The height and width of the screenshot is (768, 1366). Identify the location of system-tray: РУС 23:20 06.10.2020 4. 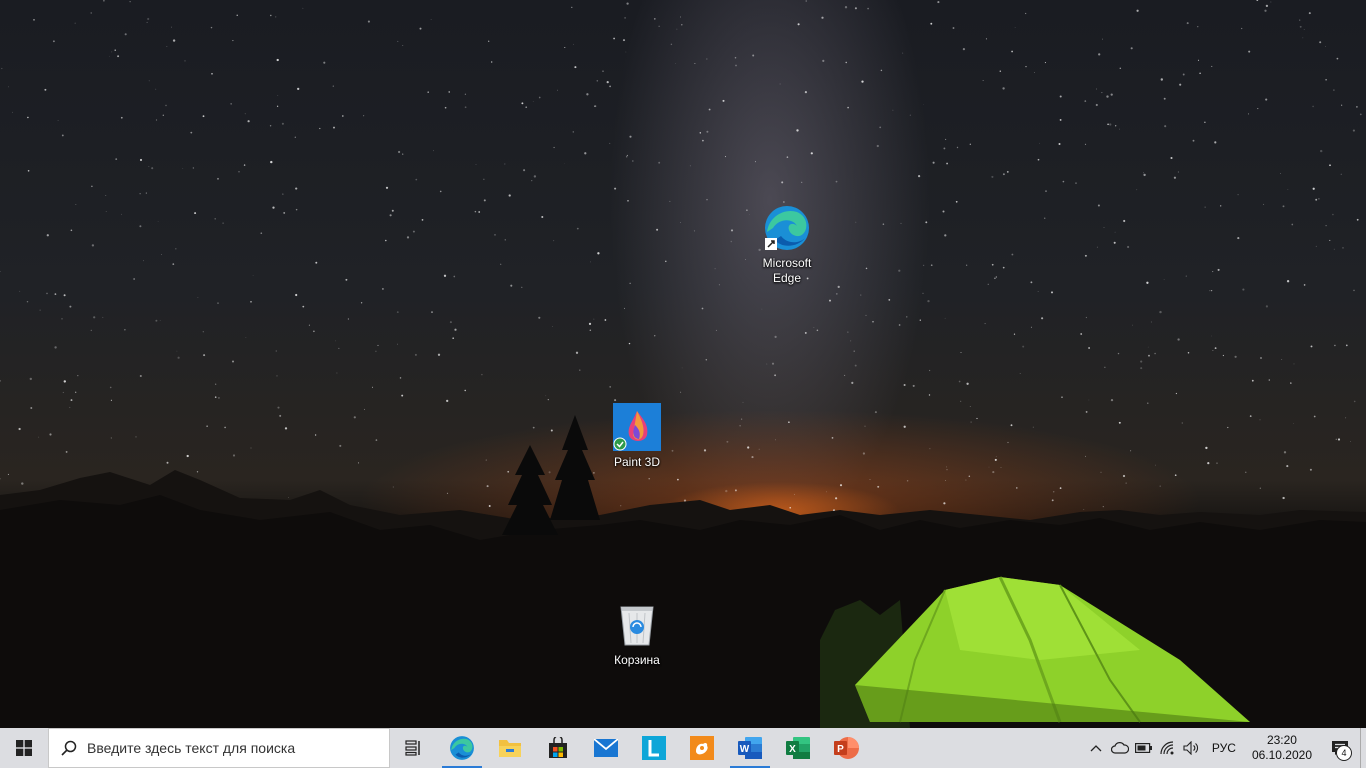
(1225, 748).